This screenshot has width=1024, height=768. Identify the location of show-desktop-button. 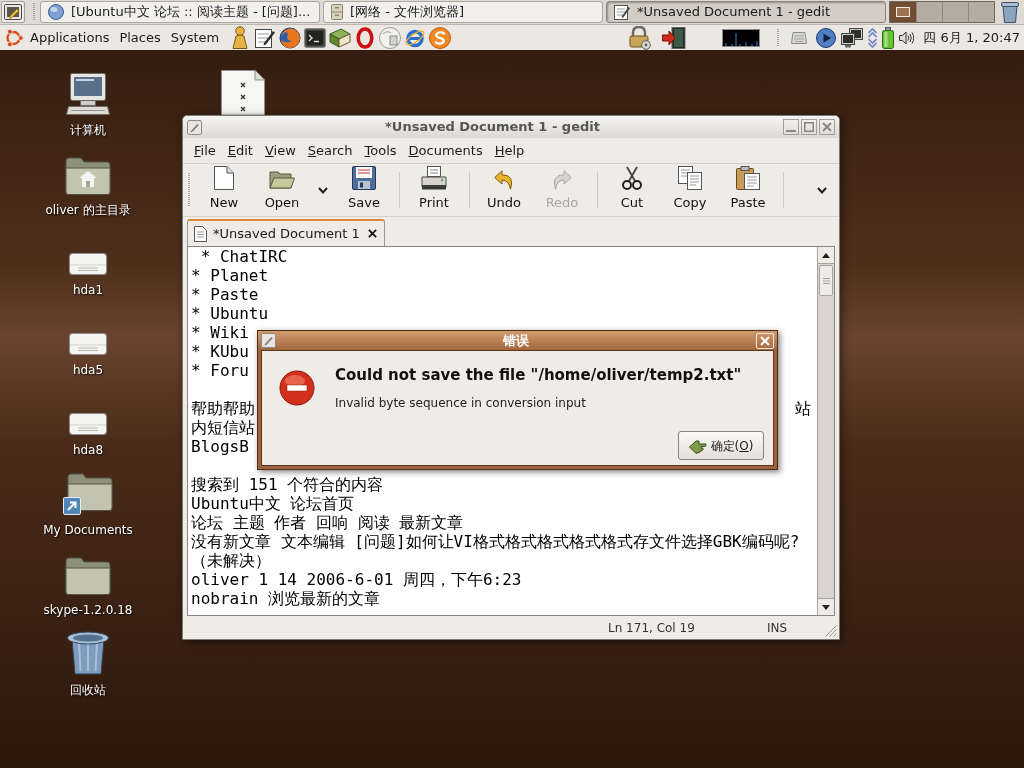
(13, 12).